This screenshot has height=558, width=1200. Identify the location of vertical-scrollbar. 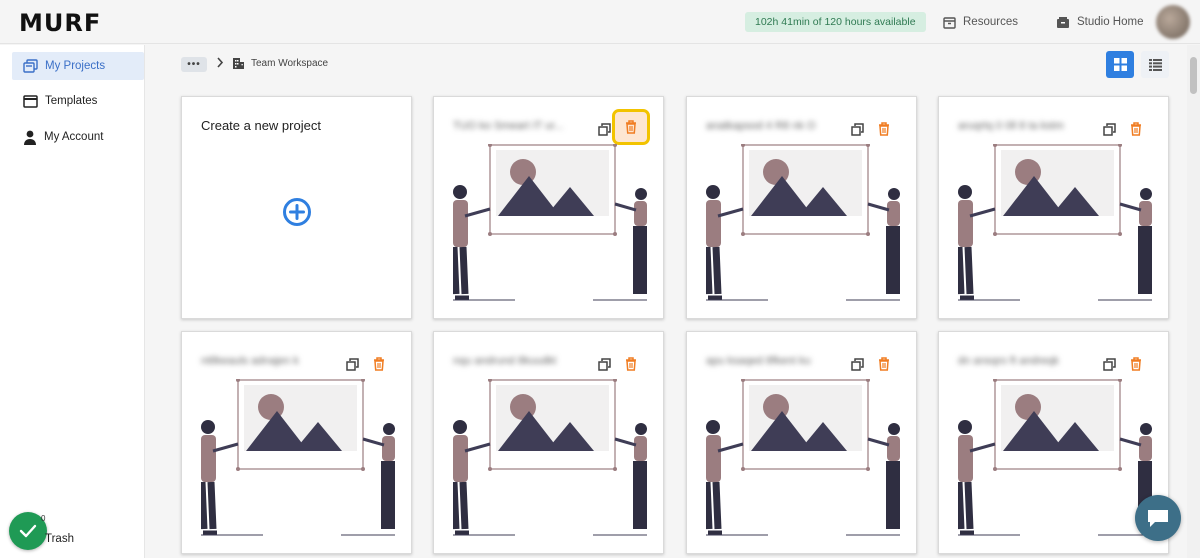
(1193, 301).